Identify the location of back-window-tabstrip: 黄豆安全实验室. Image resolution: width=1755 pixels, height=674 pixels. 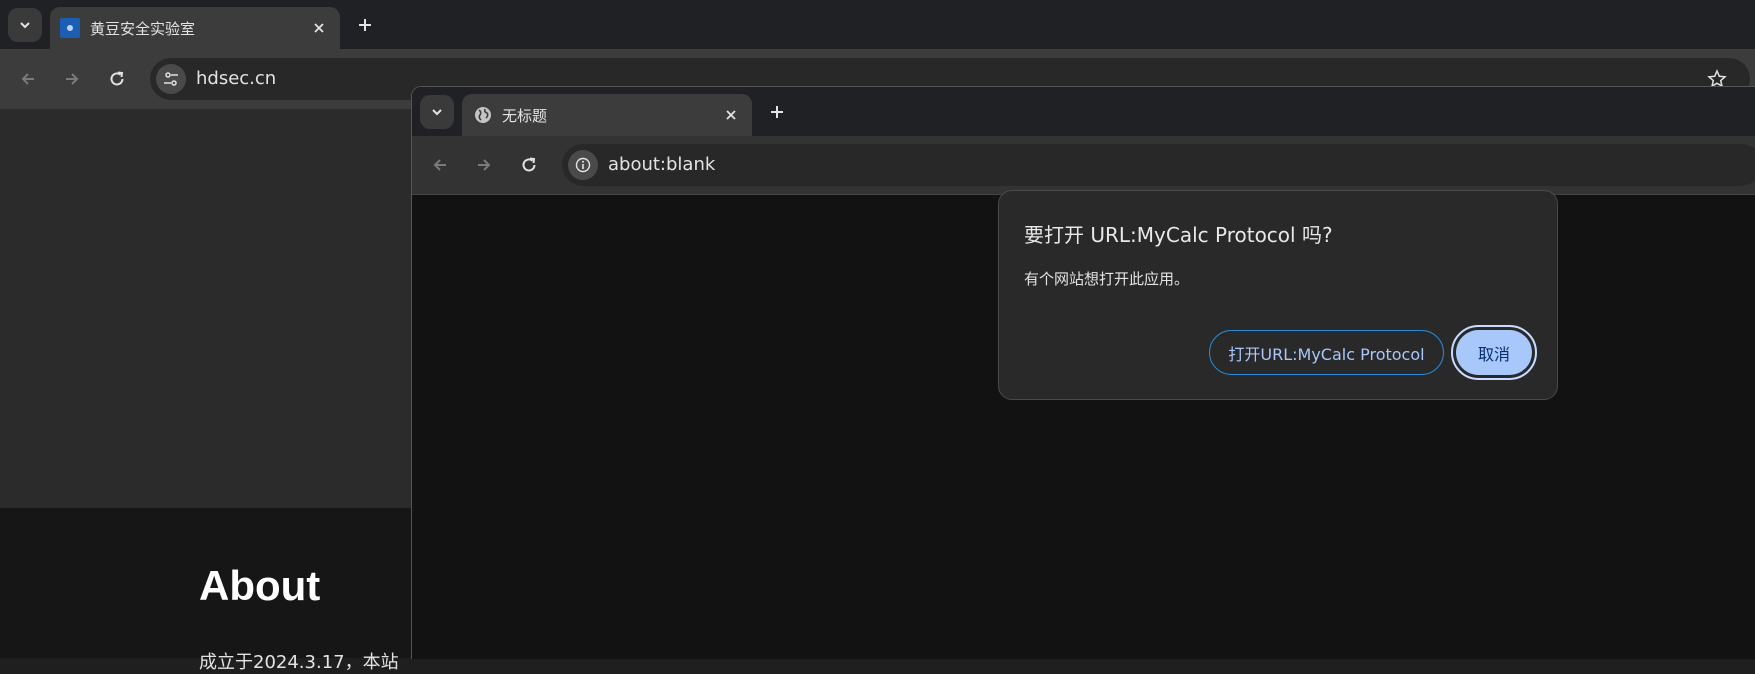
(877, 24).